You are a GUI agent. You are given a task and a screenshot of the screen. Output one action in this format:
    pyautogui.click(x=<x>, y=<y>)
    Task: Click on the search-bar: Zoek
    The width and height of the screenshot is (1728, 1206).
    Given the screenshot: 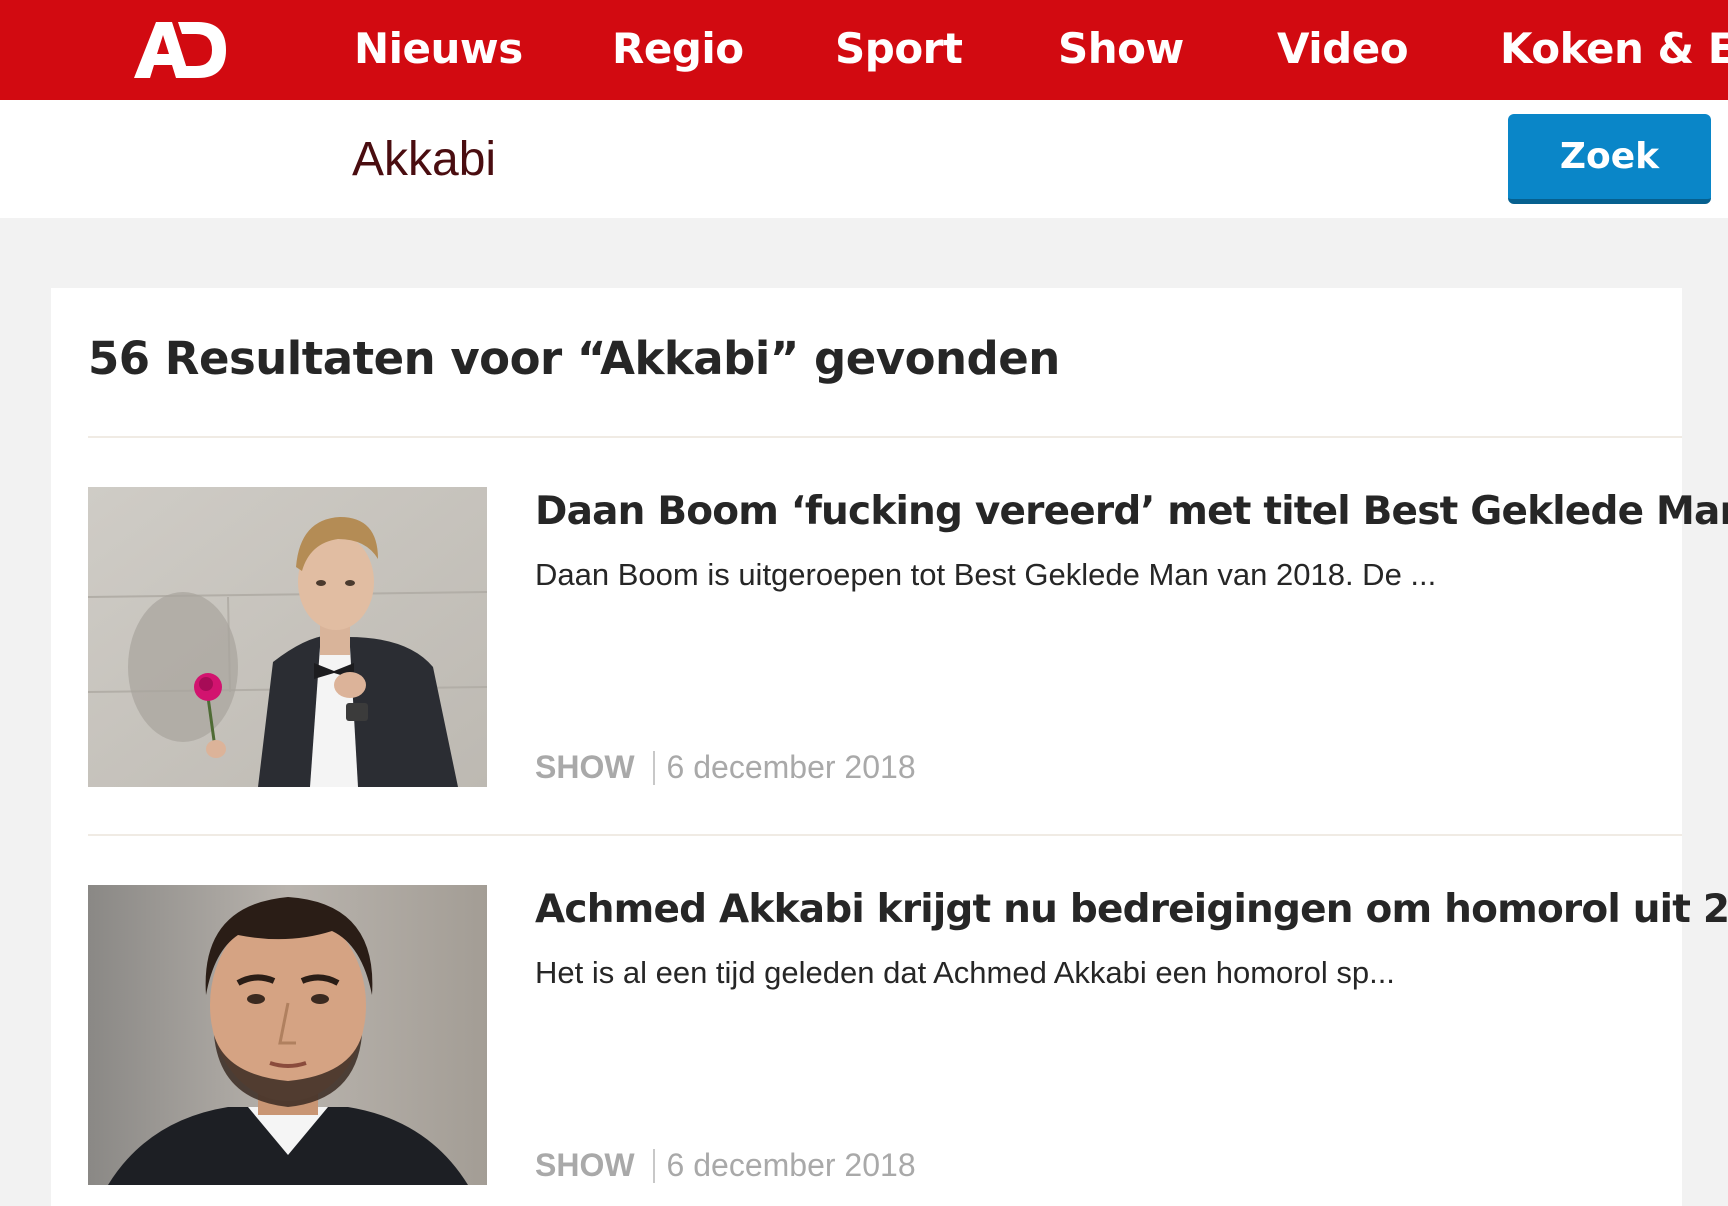 What is the action you would take?
    pyautogui.click(x=864, y=159)
    